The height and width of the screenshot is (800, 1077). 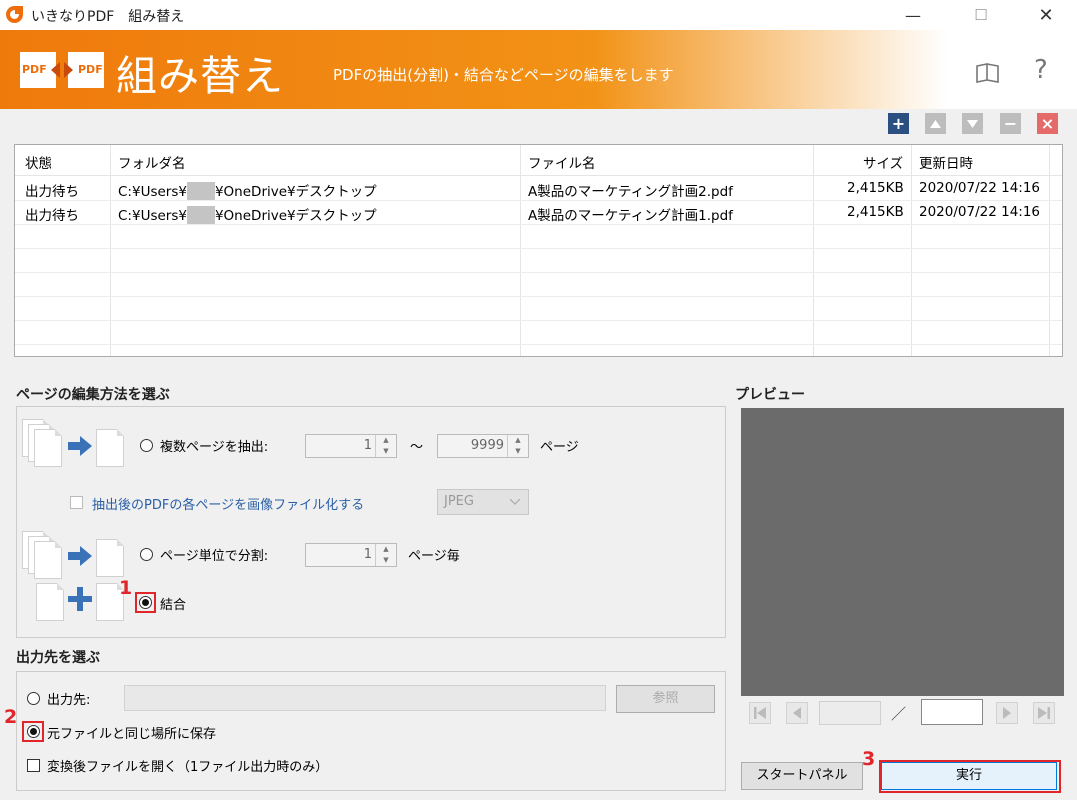 What do you see at coordinates (58, 658) in the screenshot?
I see `output-title: 出力先を選ぶ` at bounding box center [58, 658].